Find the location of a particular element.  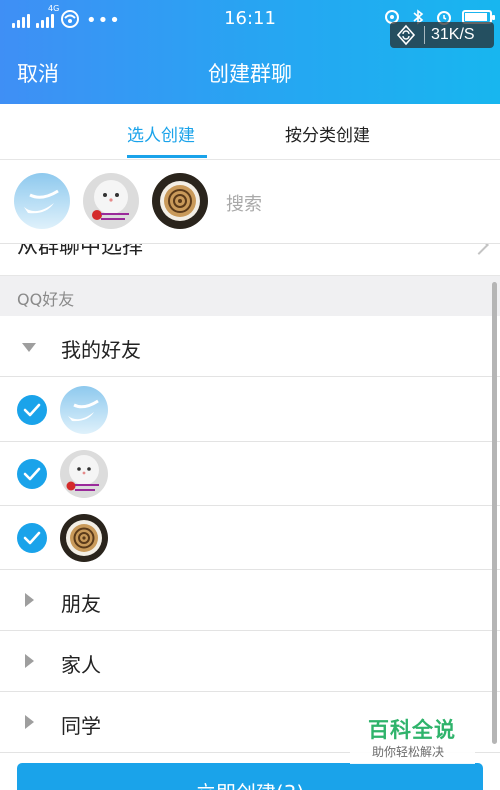

friend-avatar-sky is located at coordinates (84, 410).